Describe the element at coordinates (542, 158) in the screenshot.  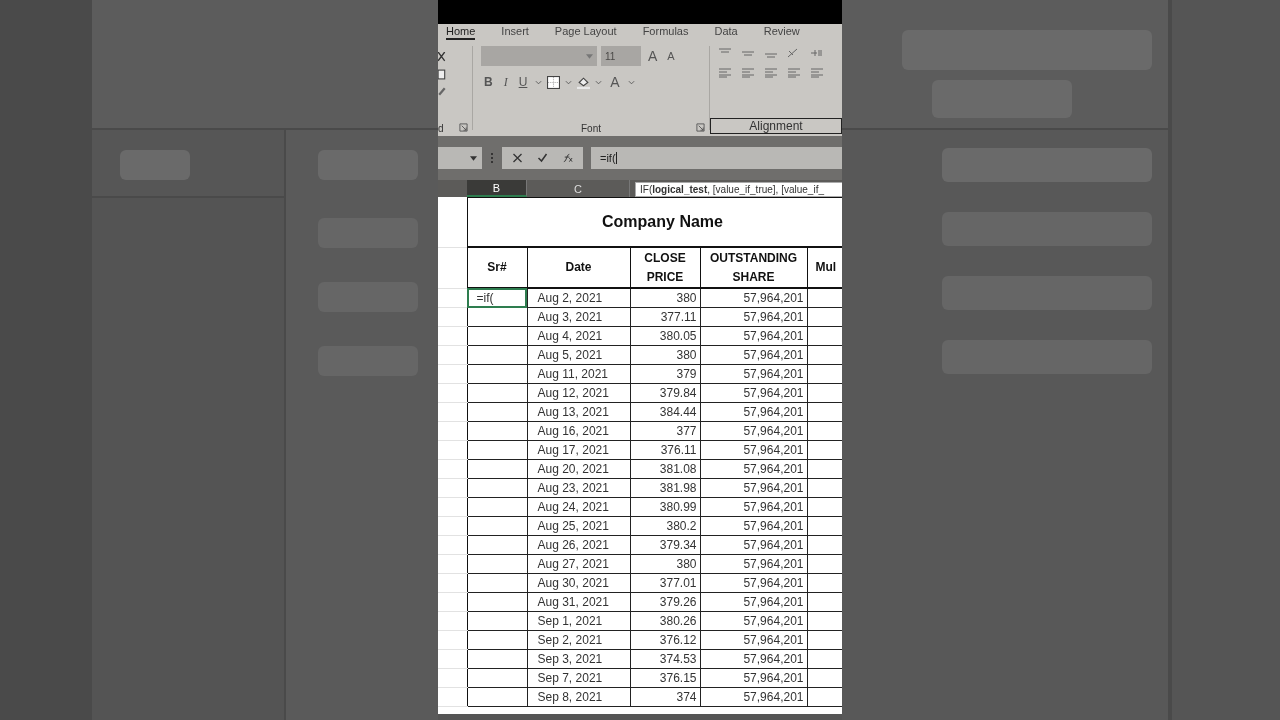
I see `checkmark-icon` at that location.